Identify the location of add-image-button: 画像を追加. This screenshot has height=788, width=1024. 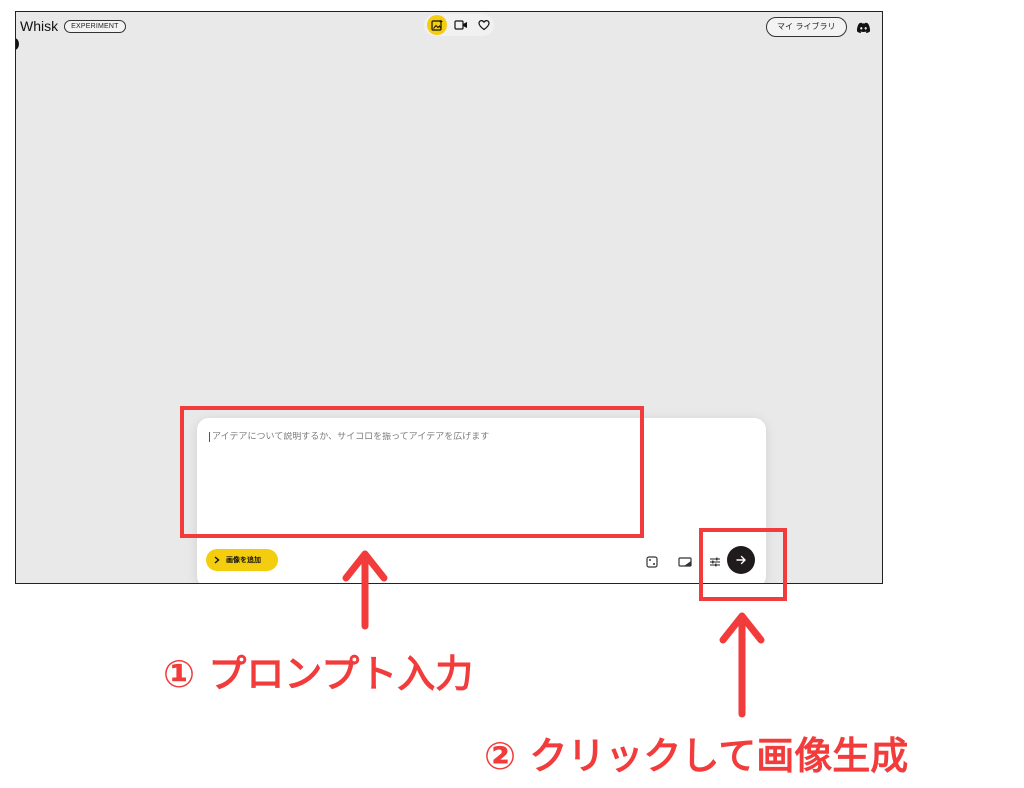
(242, 560).